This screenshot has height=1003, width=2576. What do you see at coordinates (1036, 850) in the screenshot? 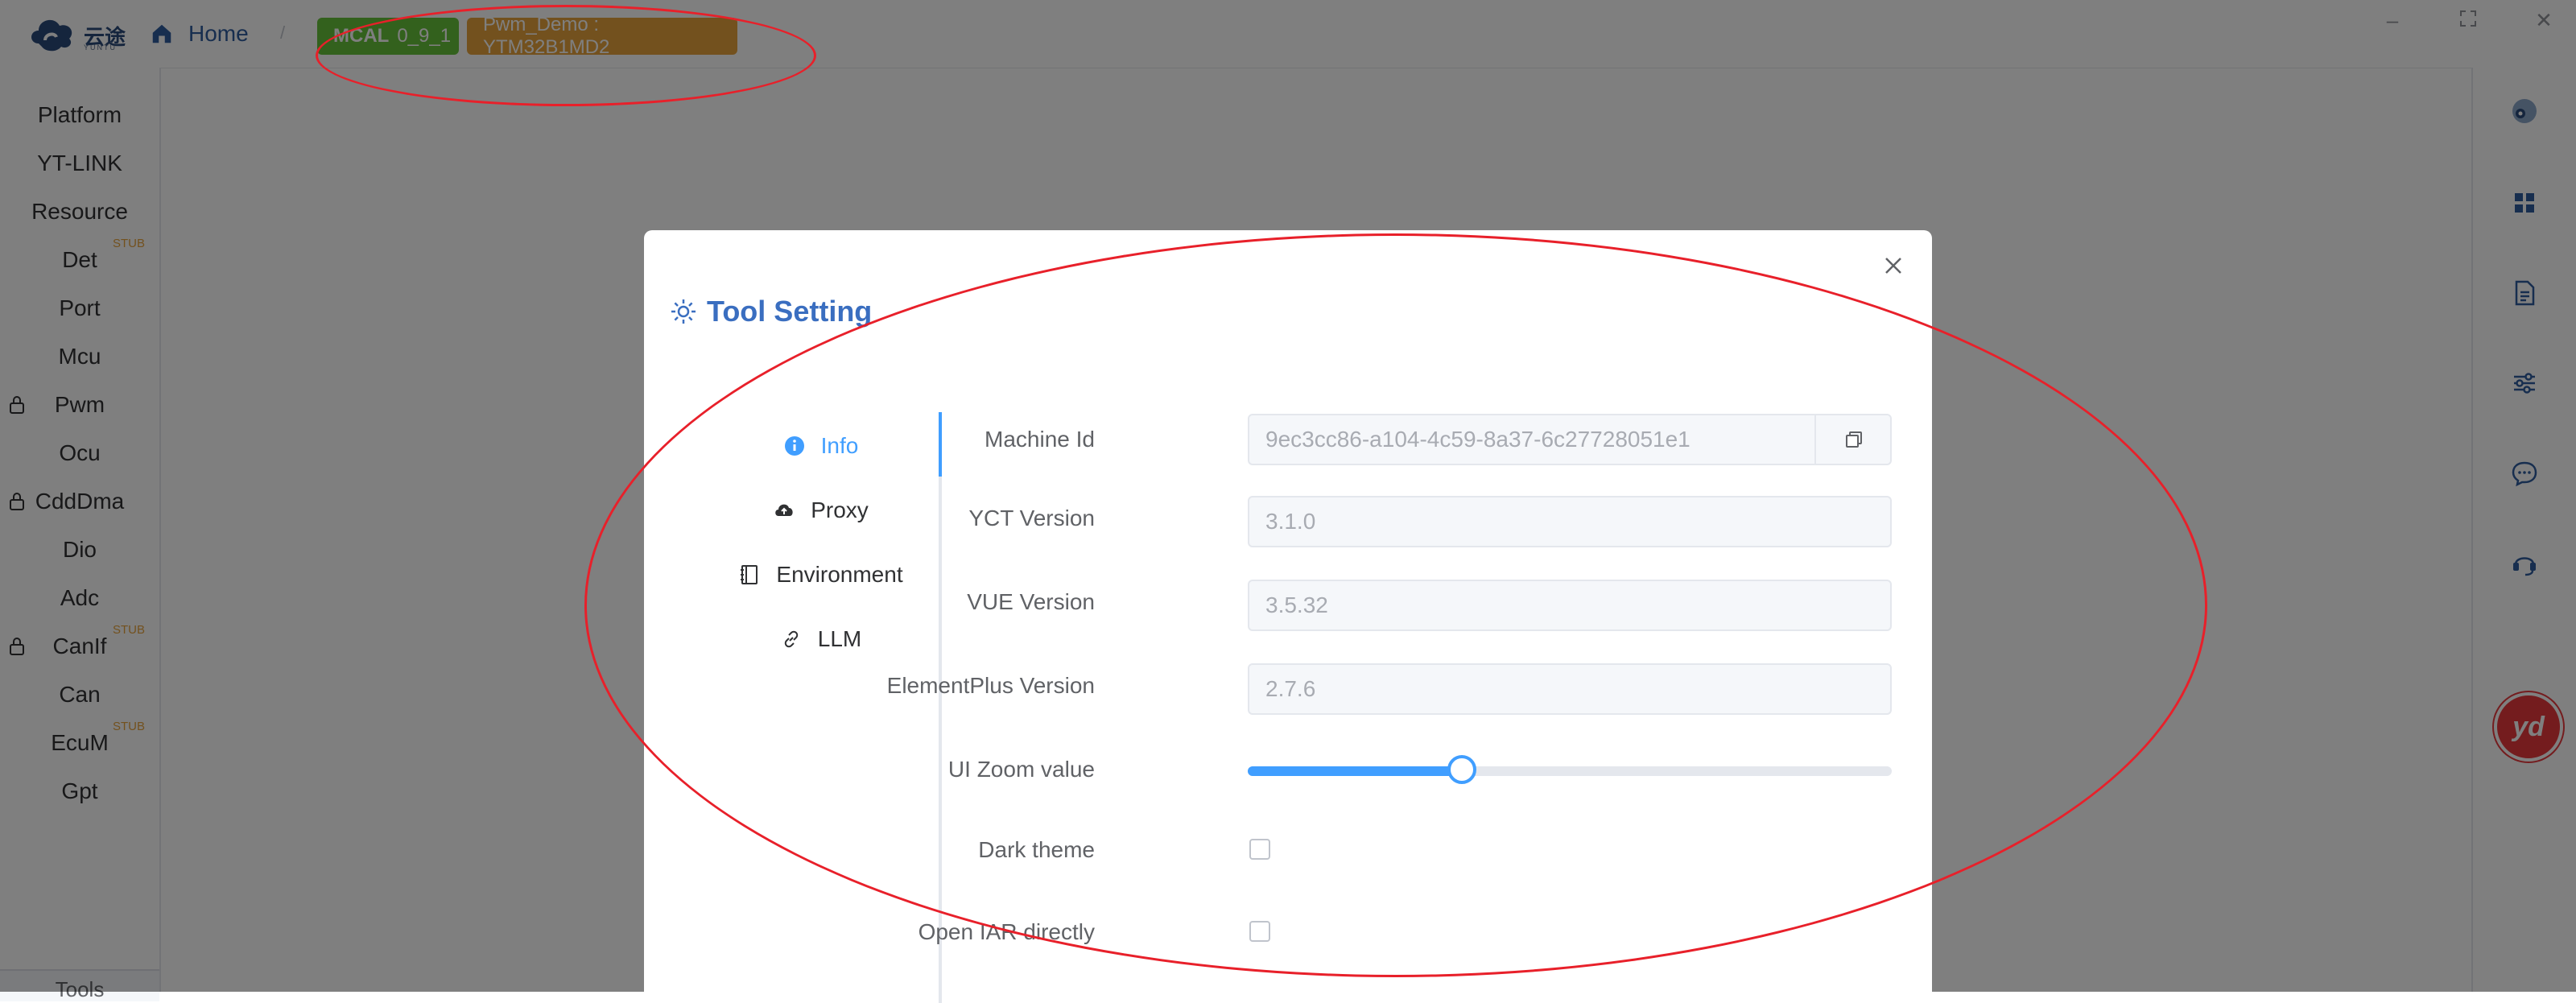
I see `dark-theme-label: Dark theme` at bounding box center [1036, 850].